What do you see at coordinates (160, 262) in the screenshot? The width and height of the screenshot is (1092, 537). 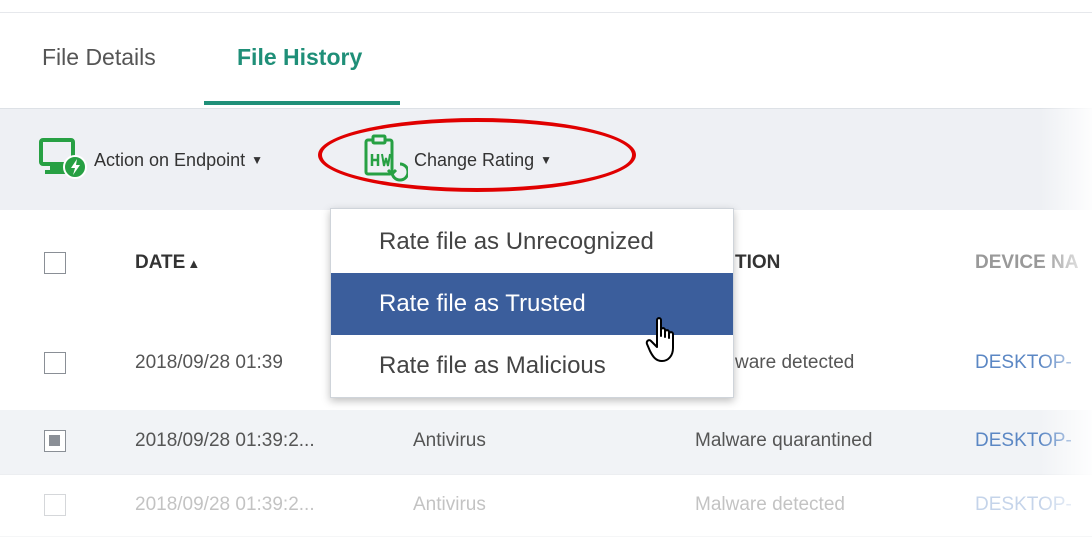 I see `date-header-label: DATE` at bounding box center [160, 262].